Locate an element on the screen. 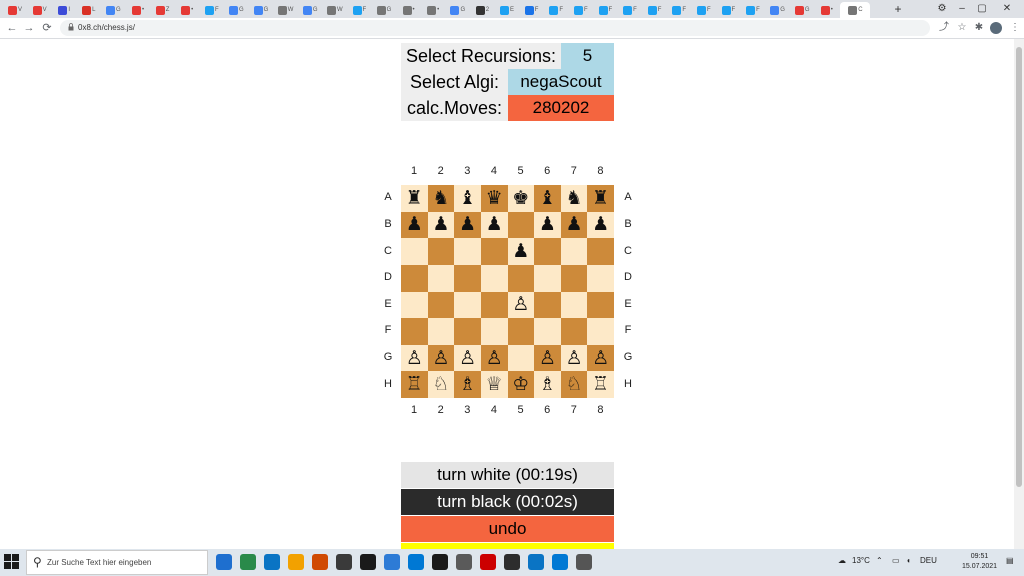 Image resolution: width=1024 pixels, height=576 pixels. board-square-A2: ♞ is located at coordinates (441, 198).